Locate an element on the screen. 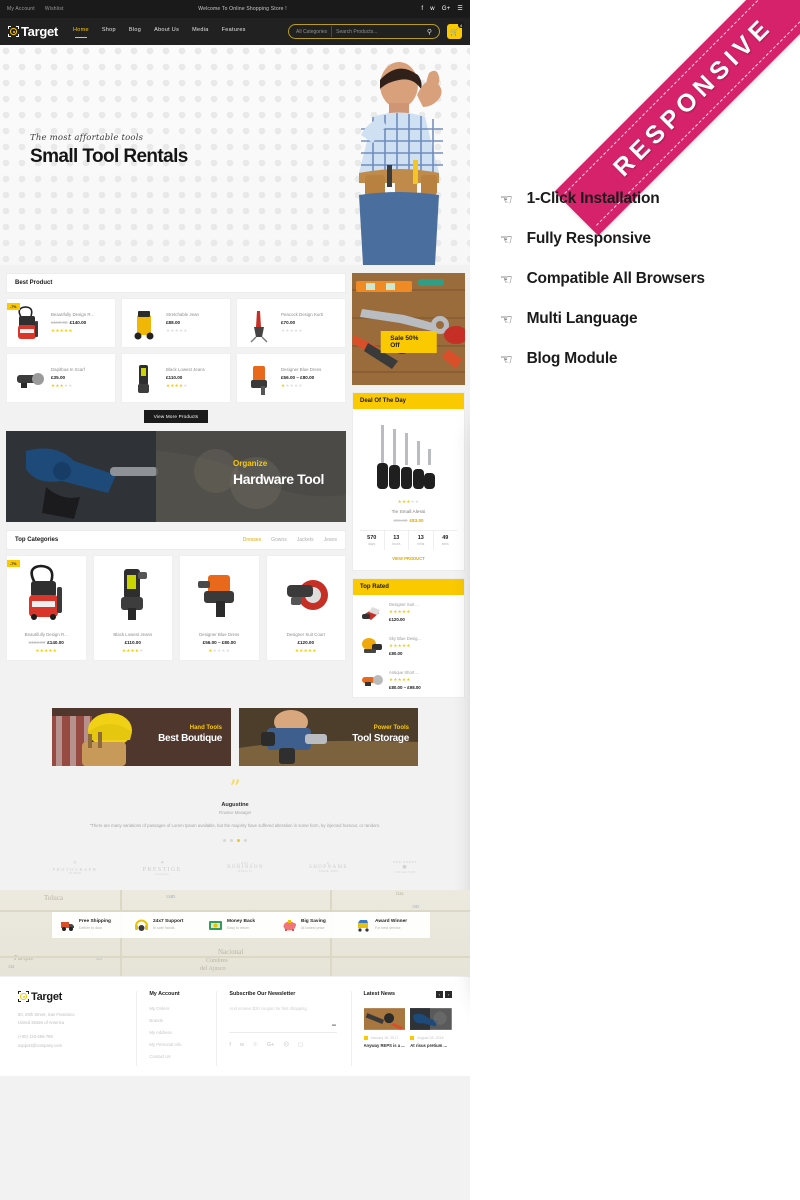 The height and width of the screenshot is (1200, 800). brand-logo: — EST — ROBINSON QUALITY is located at coordinates (245, 867).